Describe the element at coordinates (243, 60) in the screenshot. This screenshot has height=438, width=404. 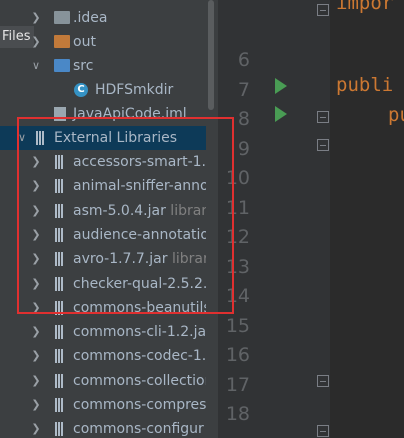
I see `line-number: 6` at that location.